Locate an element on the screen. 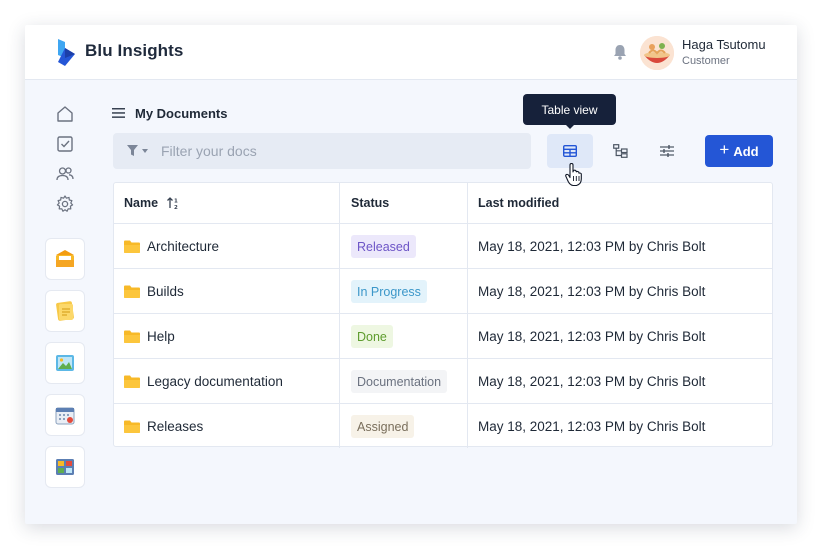  table-view-tooltip: Table view is located at coordinates (569, 109).